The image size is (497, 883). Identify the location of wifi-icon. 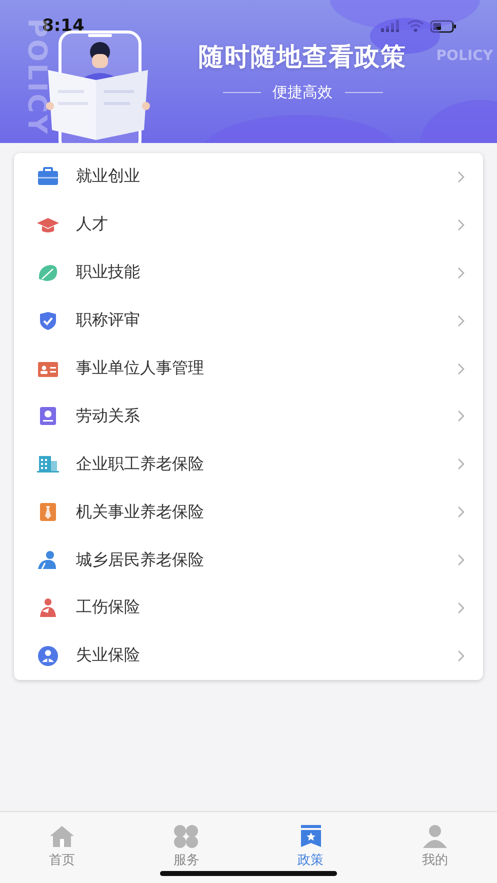
(415, 26).